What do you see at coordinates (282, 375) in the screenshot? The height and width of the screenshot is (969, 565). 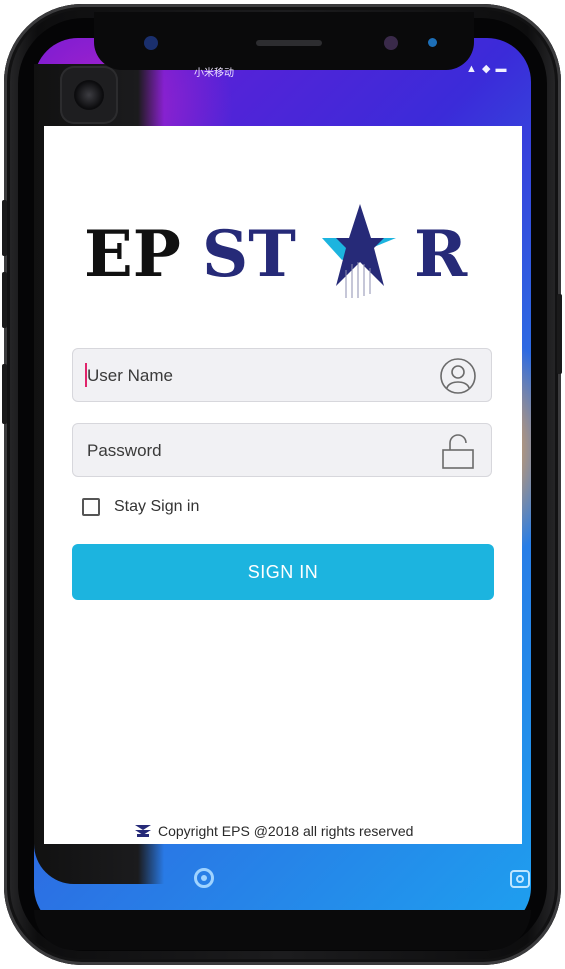 I see `username-field: User Name` at bounding box center [282, 375].